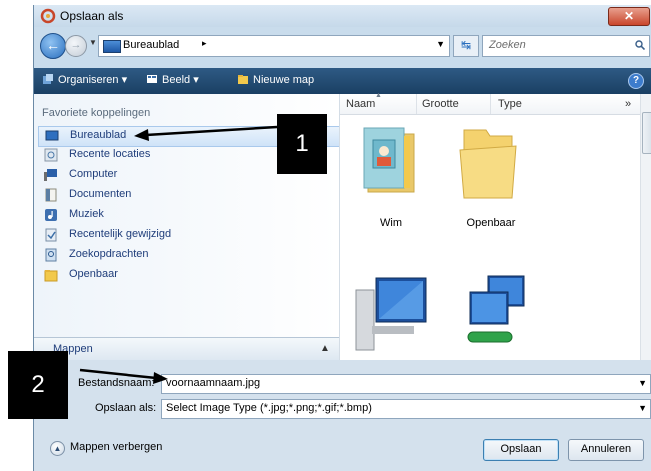  Describe the element at coordinates (38, 385) in the screenshot. I see `callout-2: 2` at that location.